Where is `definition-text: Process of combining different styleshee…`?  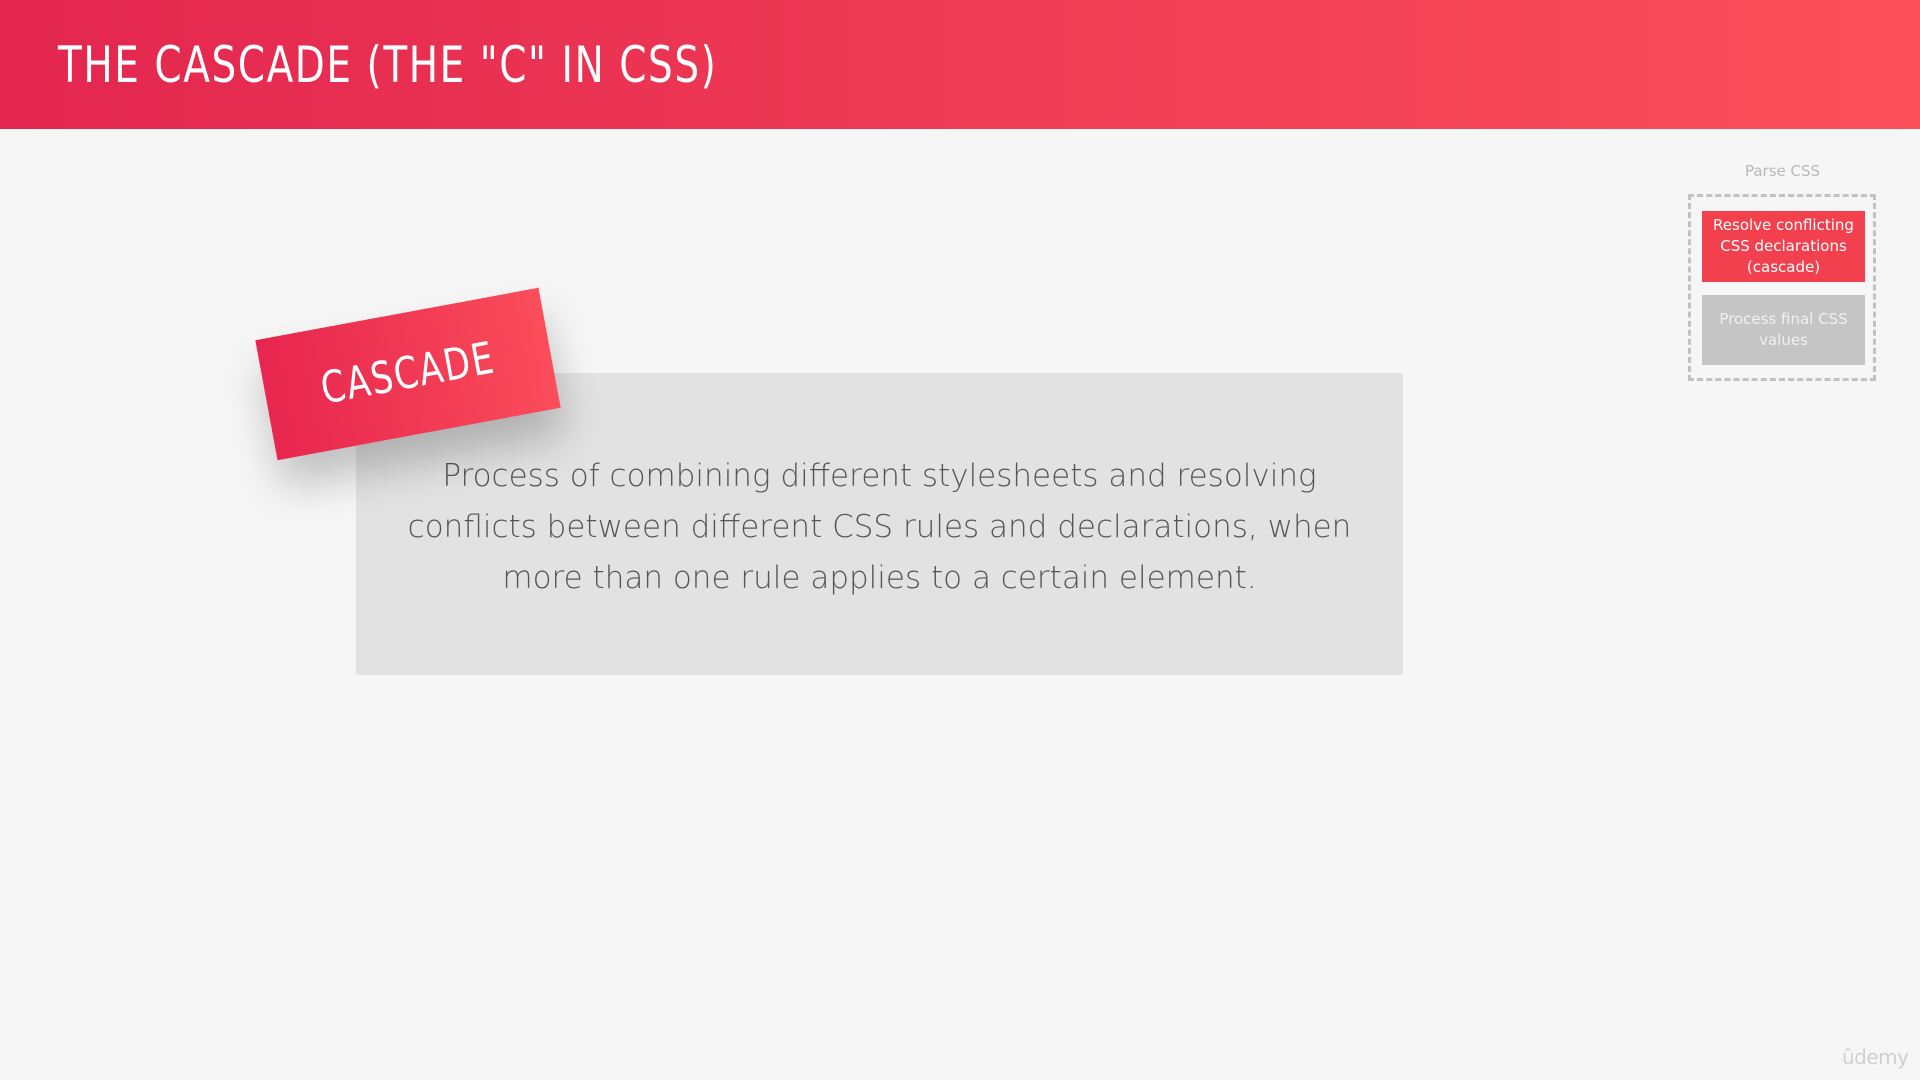 definition-text: Process of combining different styleshee… is located at coordinates (879, 527).